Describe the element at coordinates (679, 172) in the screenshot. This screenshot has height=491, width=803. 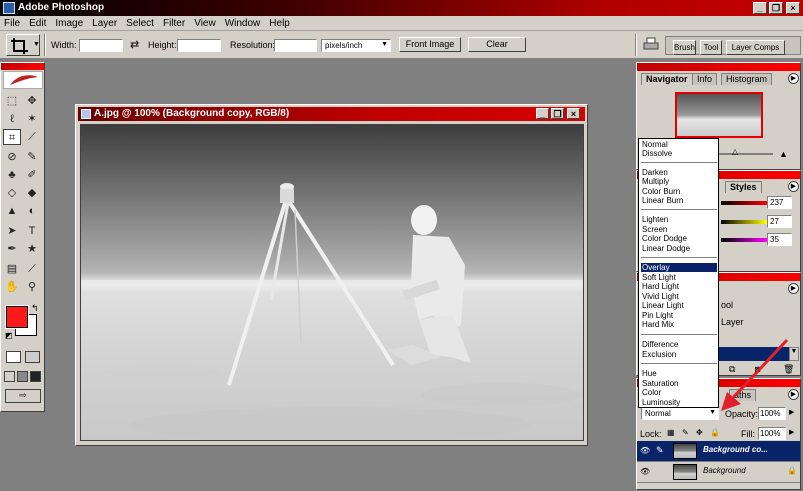
I see `blend-darken: Darken` at that location.